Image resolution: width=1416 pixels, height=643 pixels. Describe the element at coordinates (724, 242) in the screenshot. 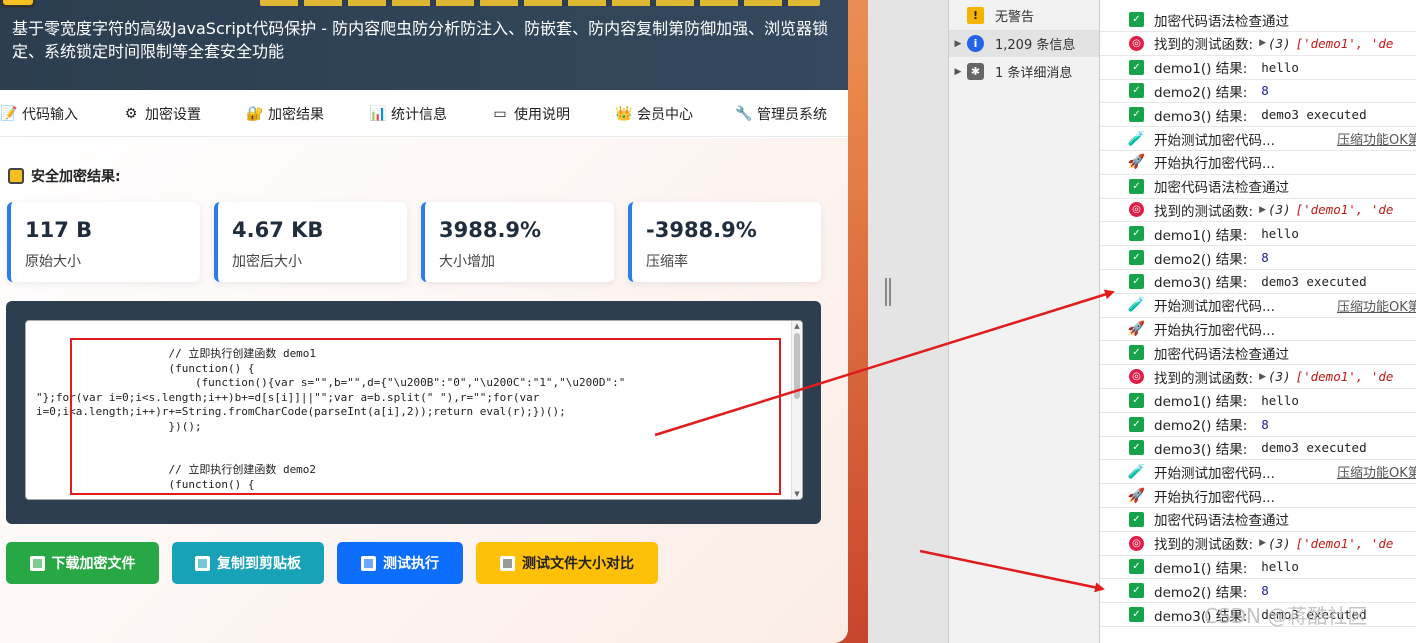

I see `stat-card-compression-rate: -3988.9% 压缩率` at that location.